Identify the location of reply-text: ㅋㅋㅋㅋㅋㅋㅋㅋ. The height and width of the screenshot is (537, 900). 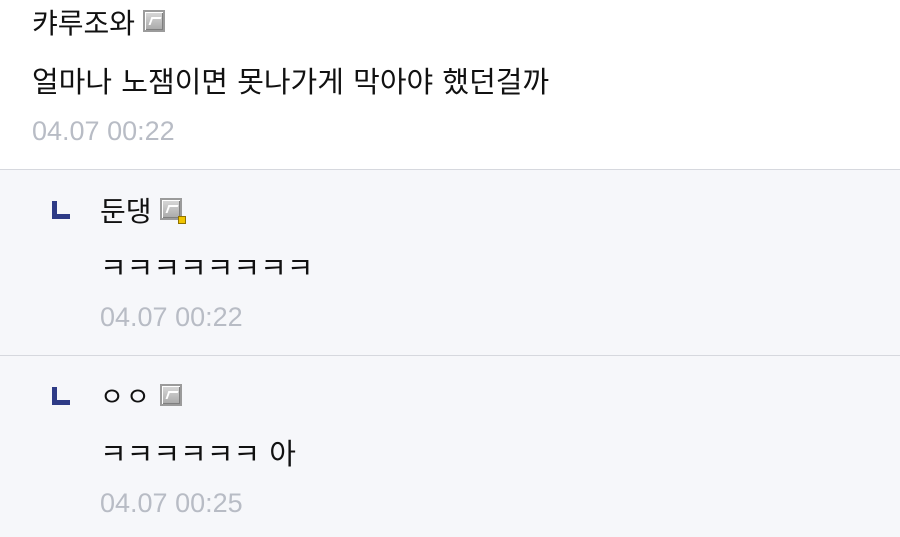
(207, 268).